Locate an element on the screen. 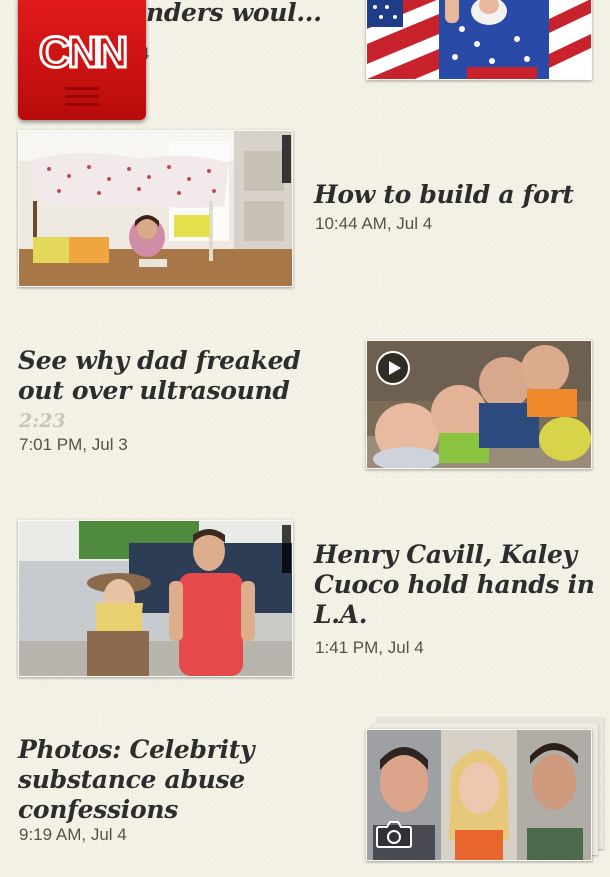  headline-line: confessions is located at coordinates (98, 809).